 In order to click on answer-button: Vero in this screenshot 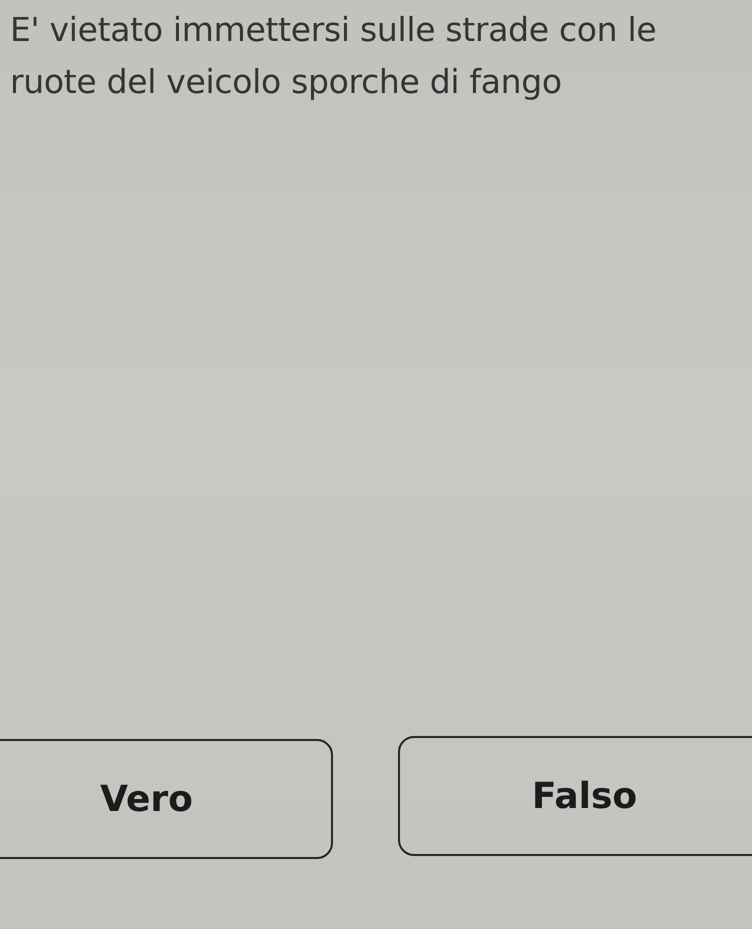, I will do `click(166, 799)`.